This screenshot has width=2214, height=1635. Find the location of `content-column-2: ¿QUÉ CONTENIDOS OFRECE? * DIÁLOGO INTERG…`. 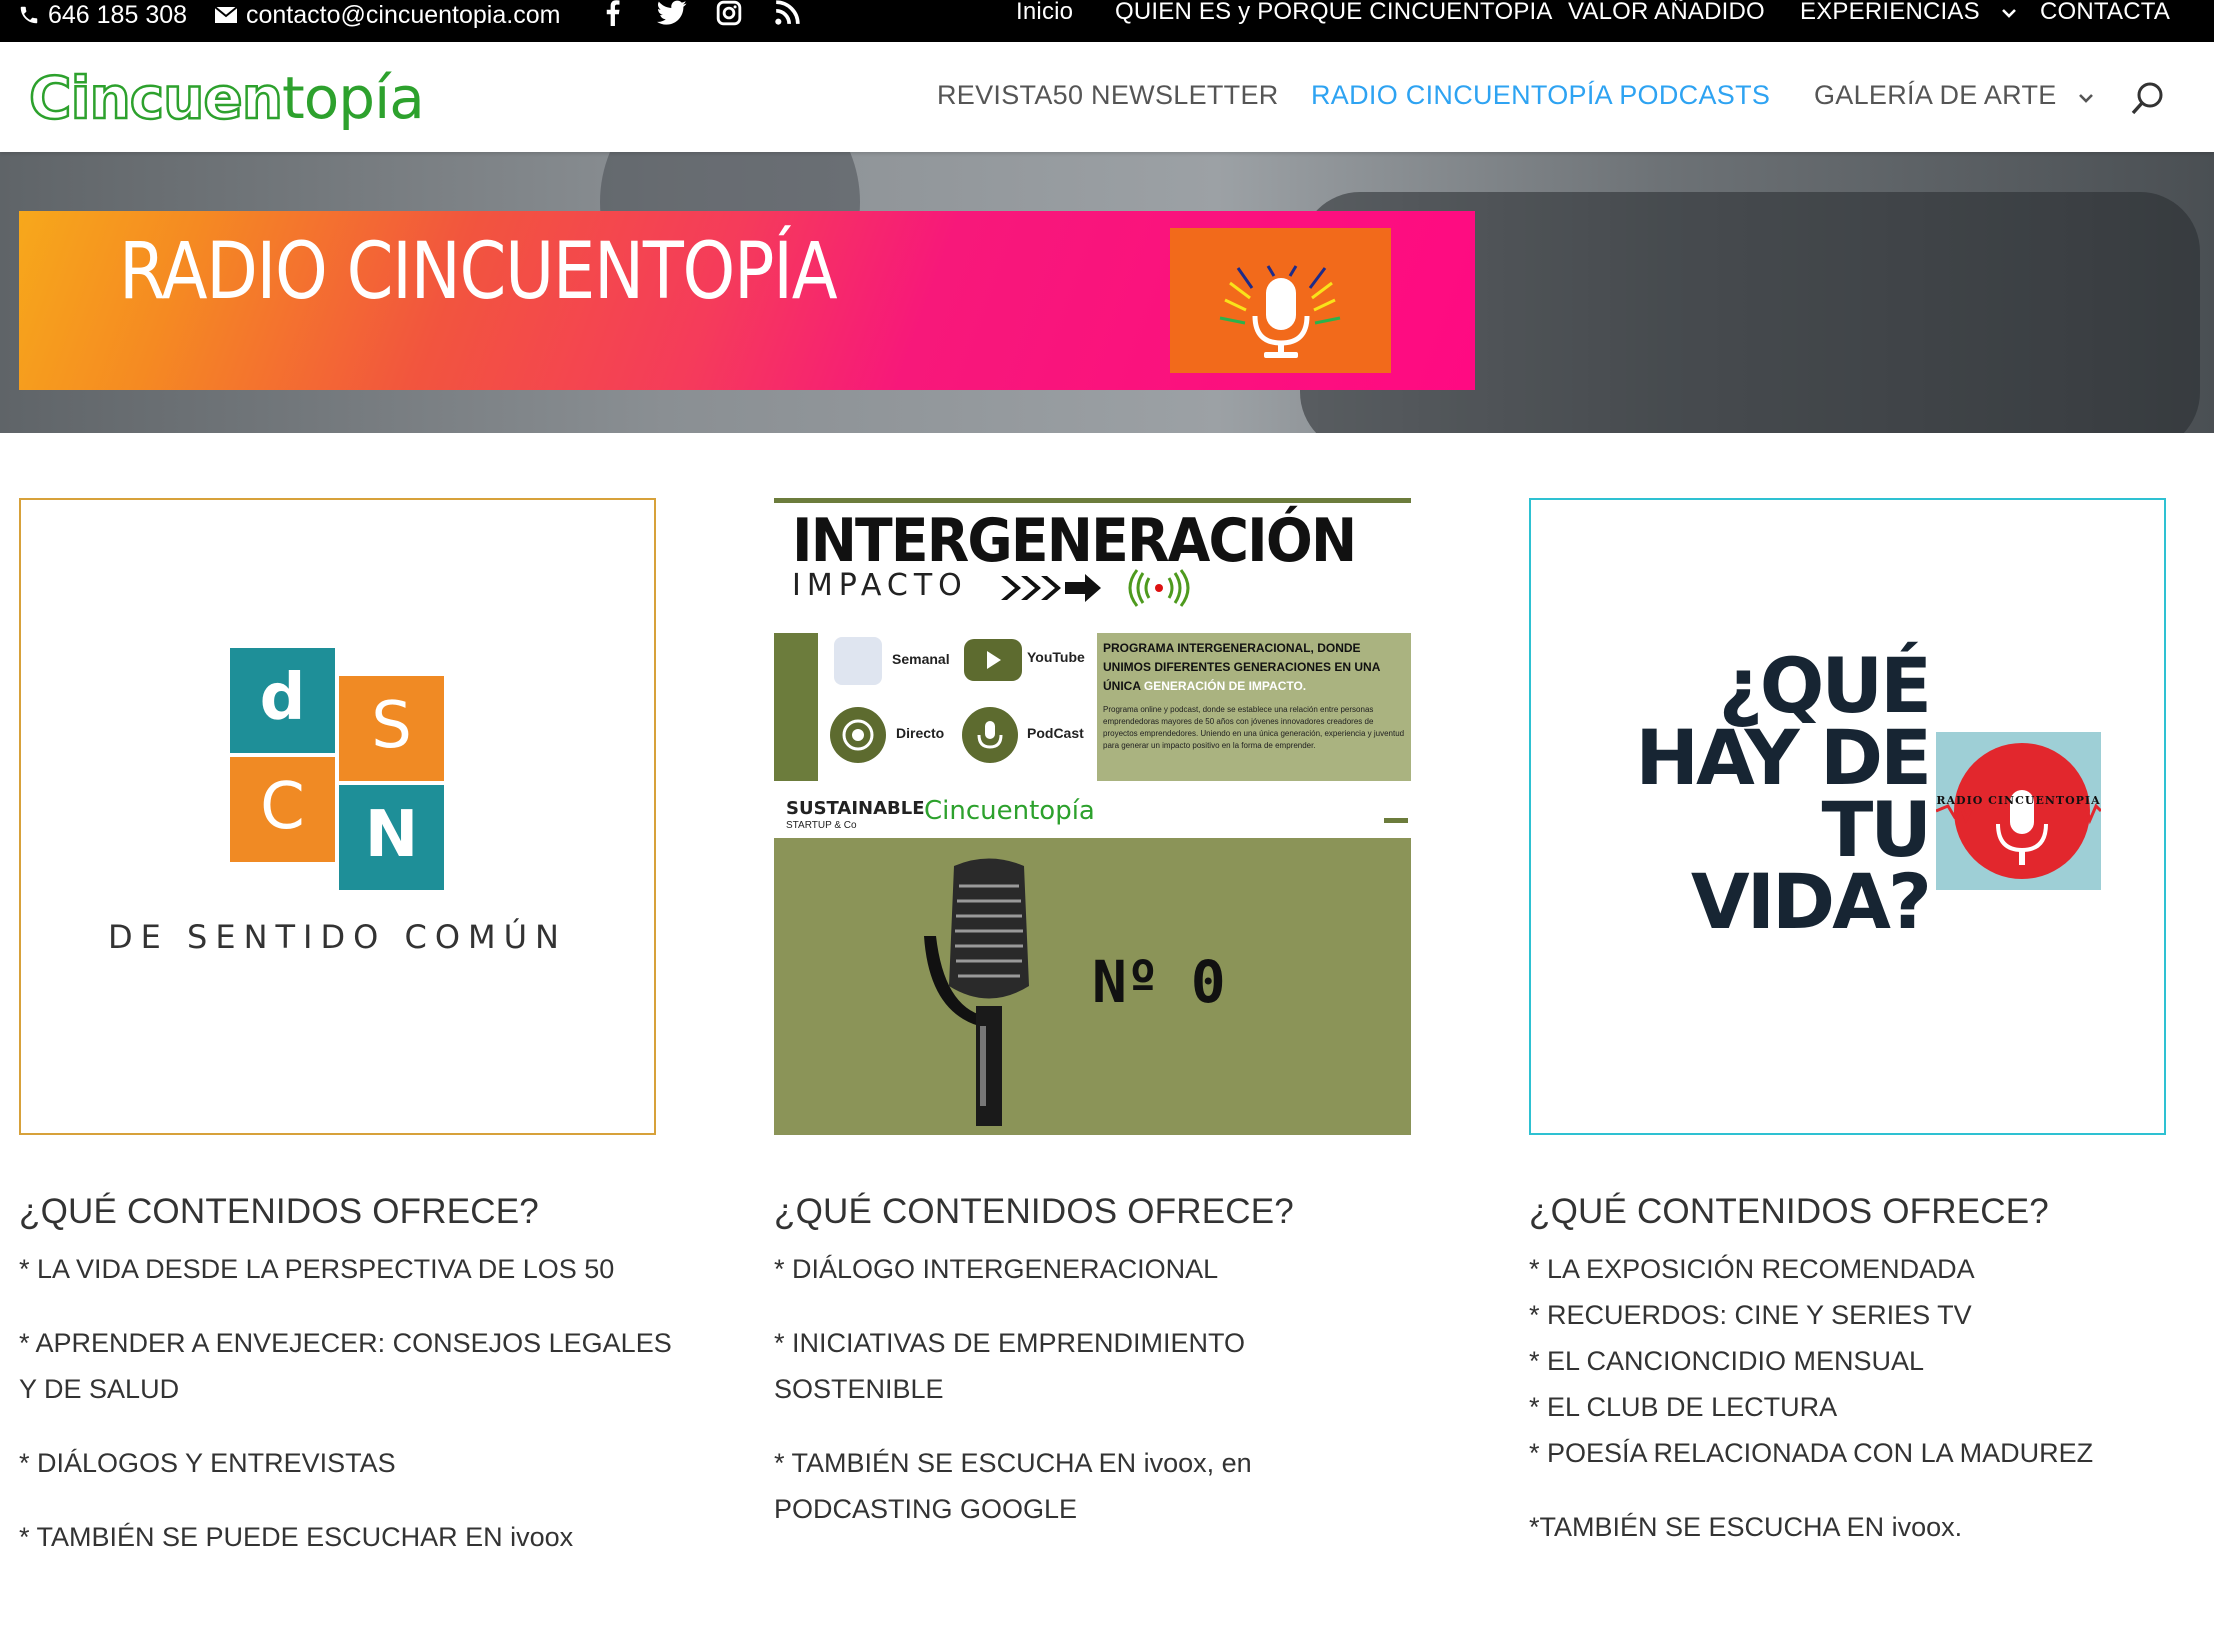

content-column-2: ¿QUÉ CONTENIDOS OFRECE? * DIÁLOGO INTERG… is located at coordinates (1114, 1375).